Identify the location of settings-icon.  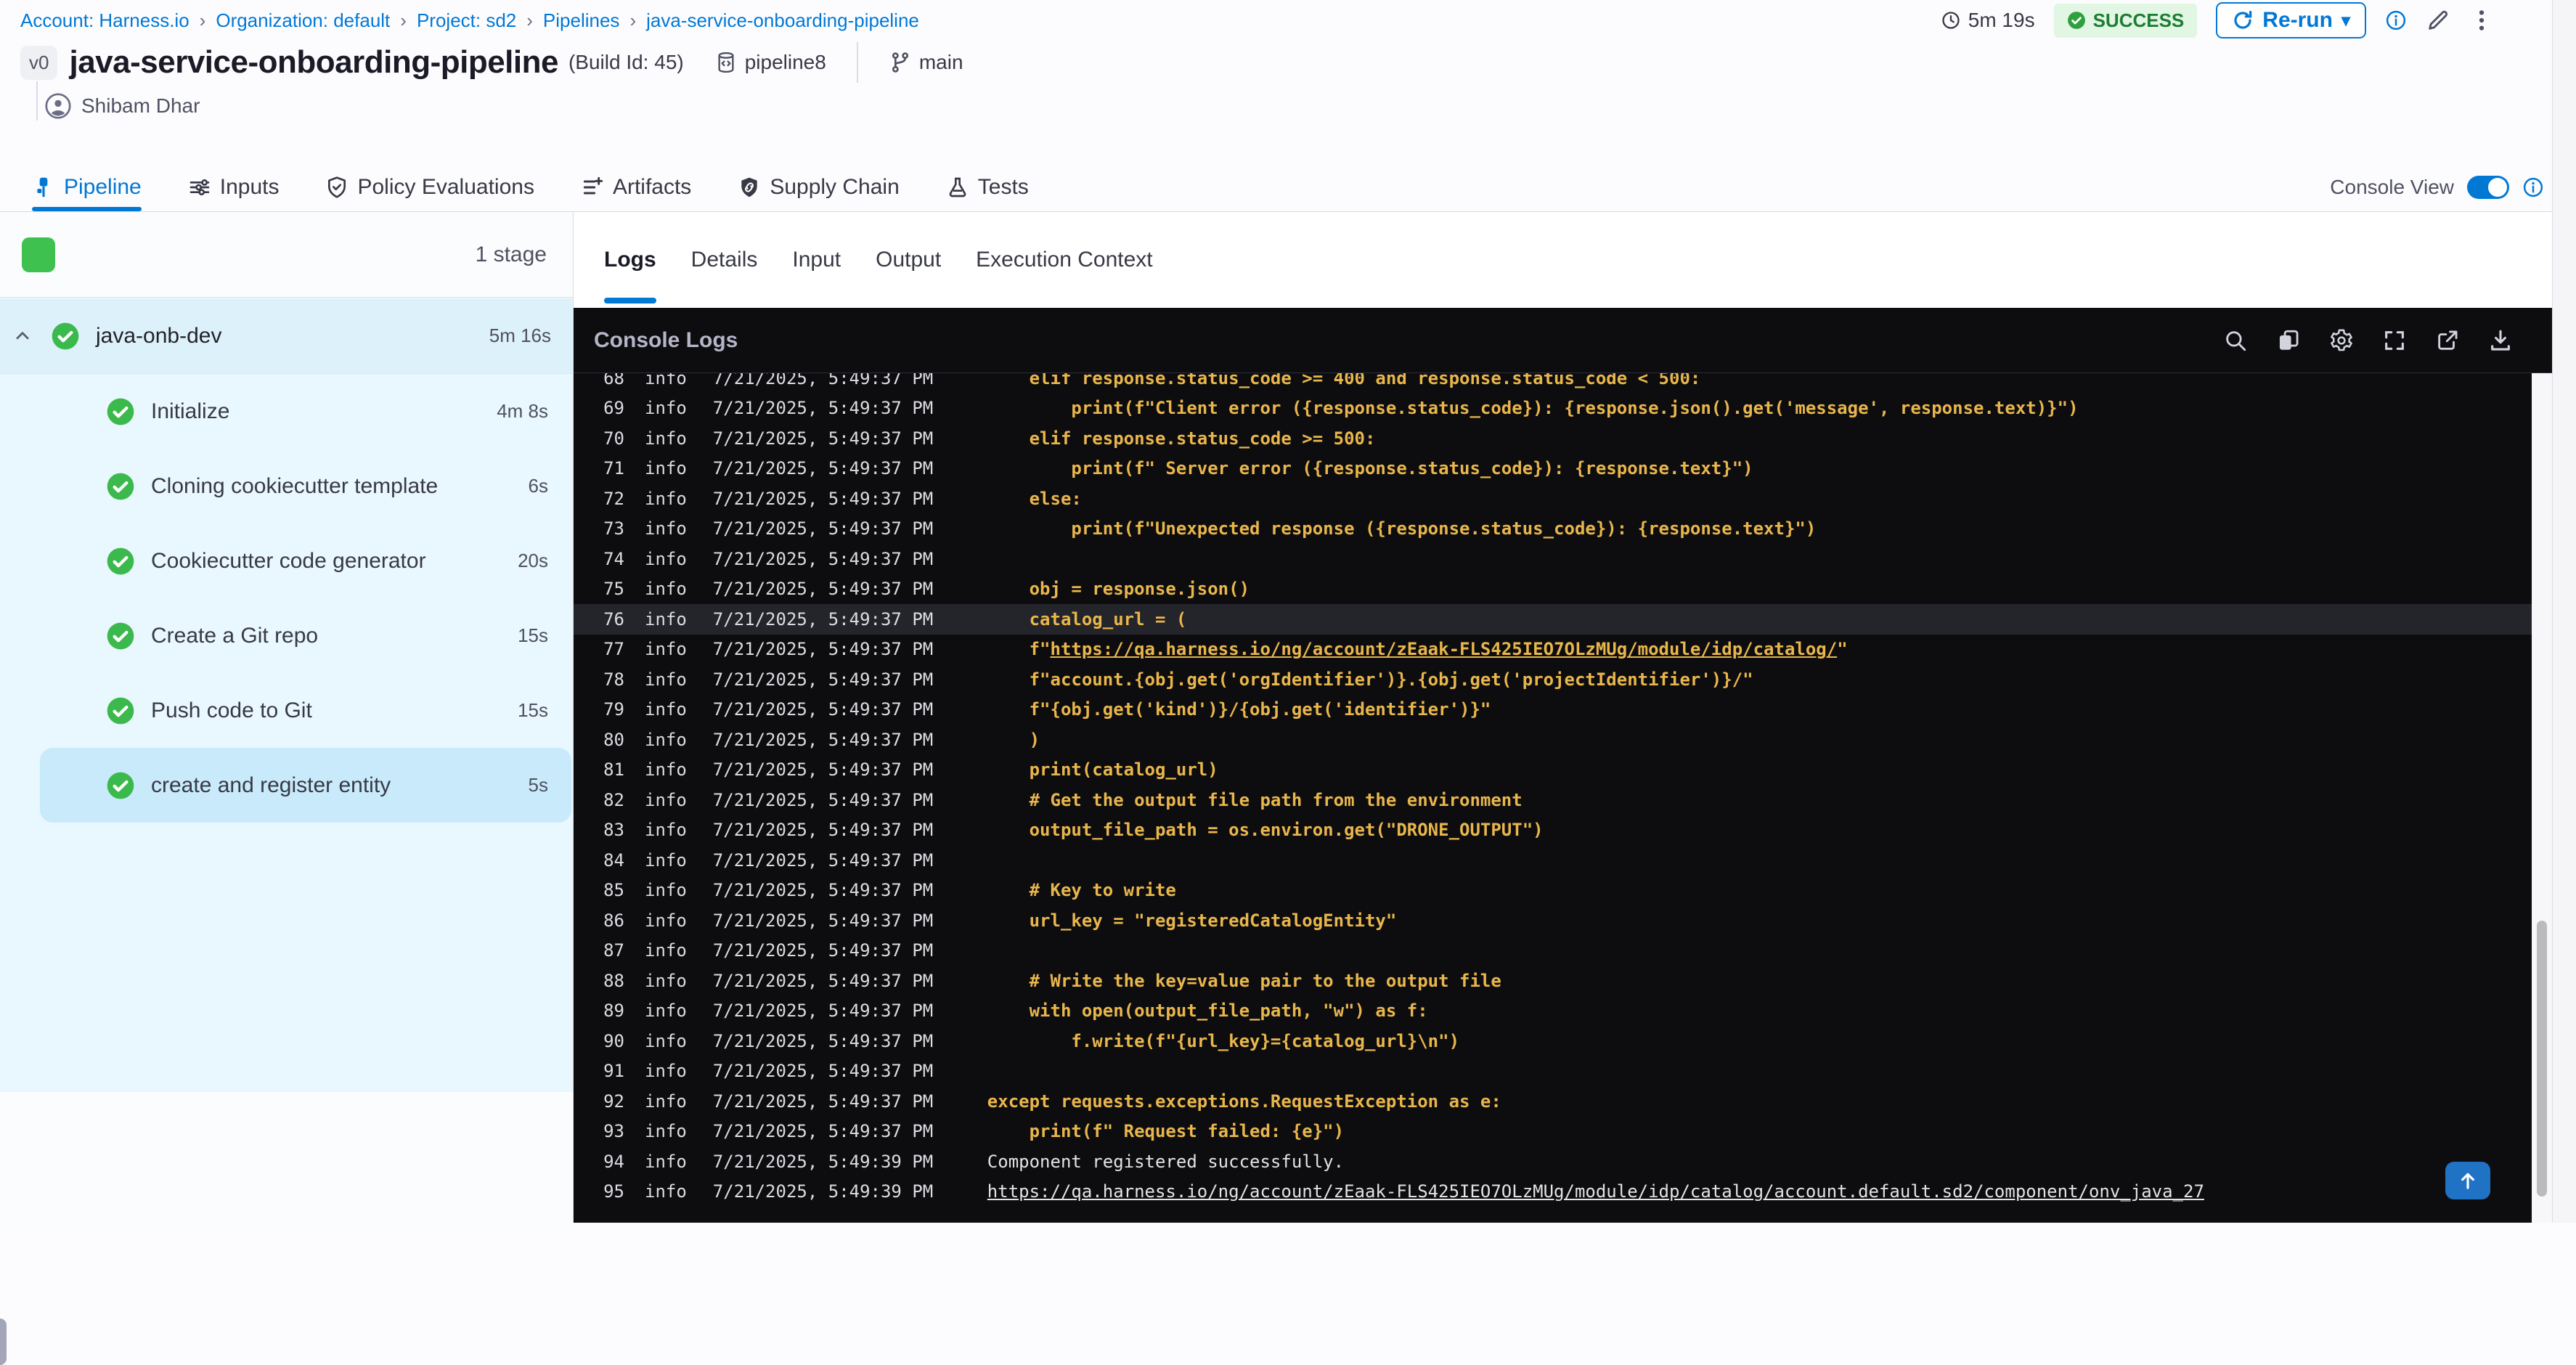
(2341, 340).